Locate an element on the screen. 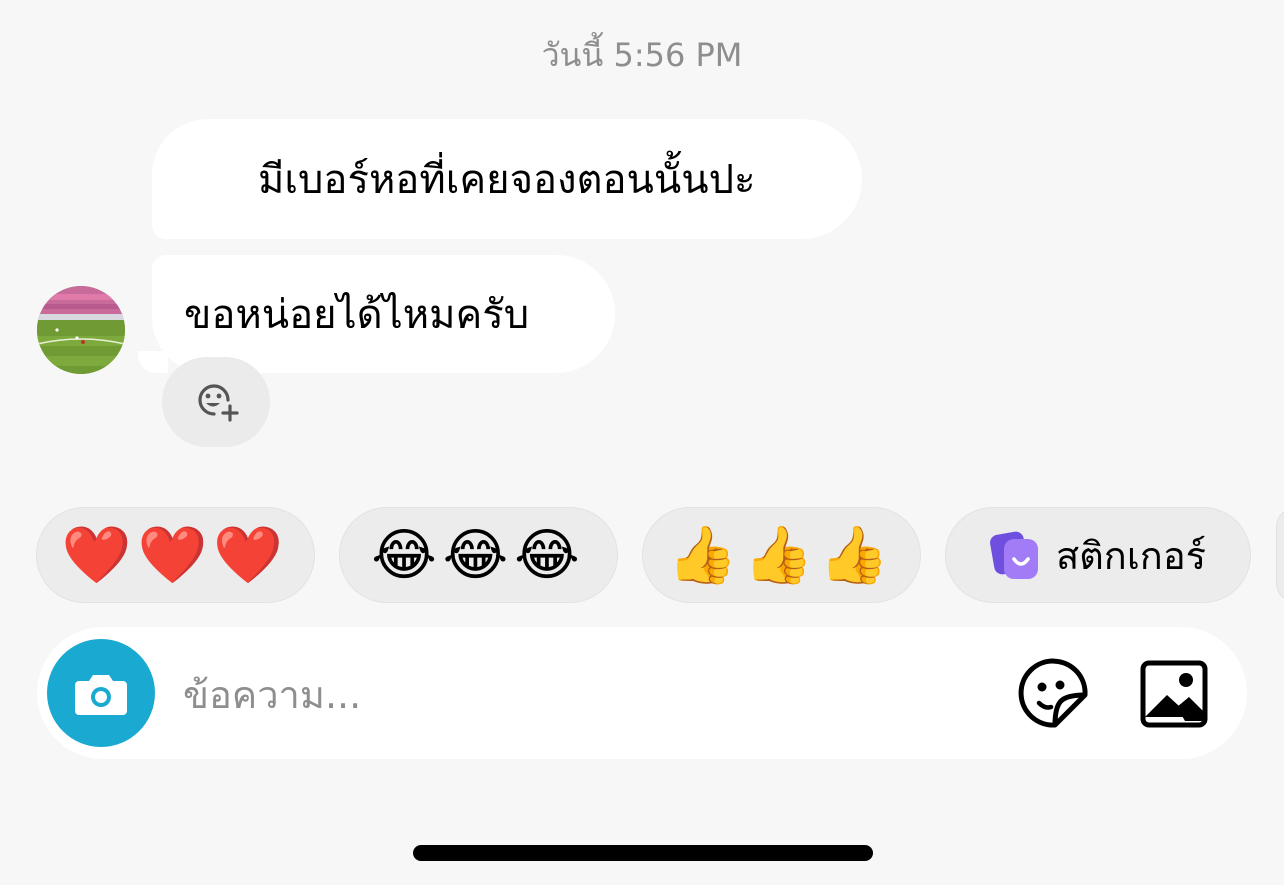 This screenshot has width=1284, height=885. quick-reply-emoji: 😂😂😂 is located at coordinates (478, 555).